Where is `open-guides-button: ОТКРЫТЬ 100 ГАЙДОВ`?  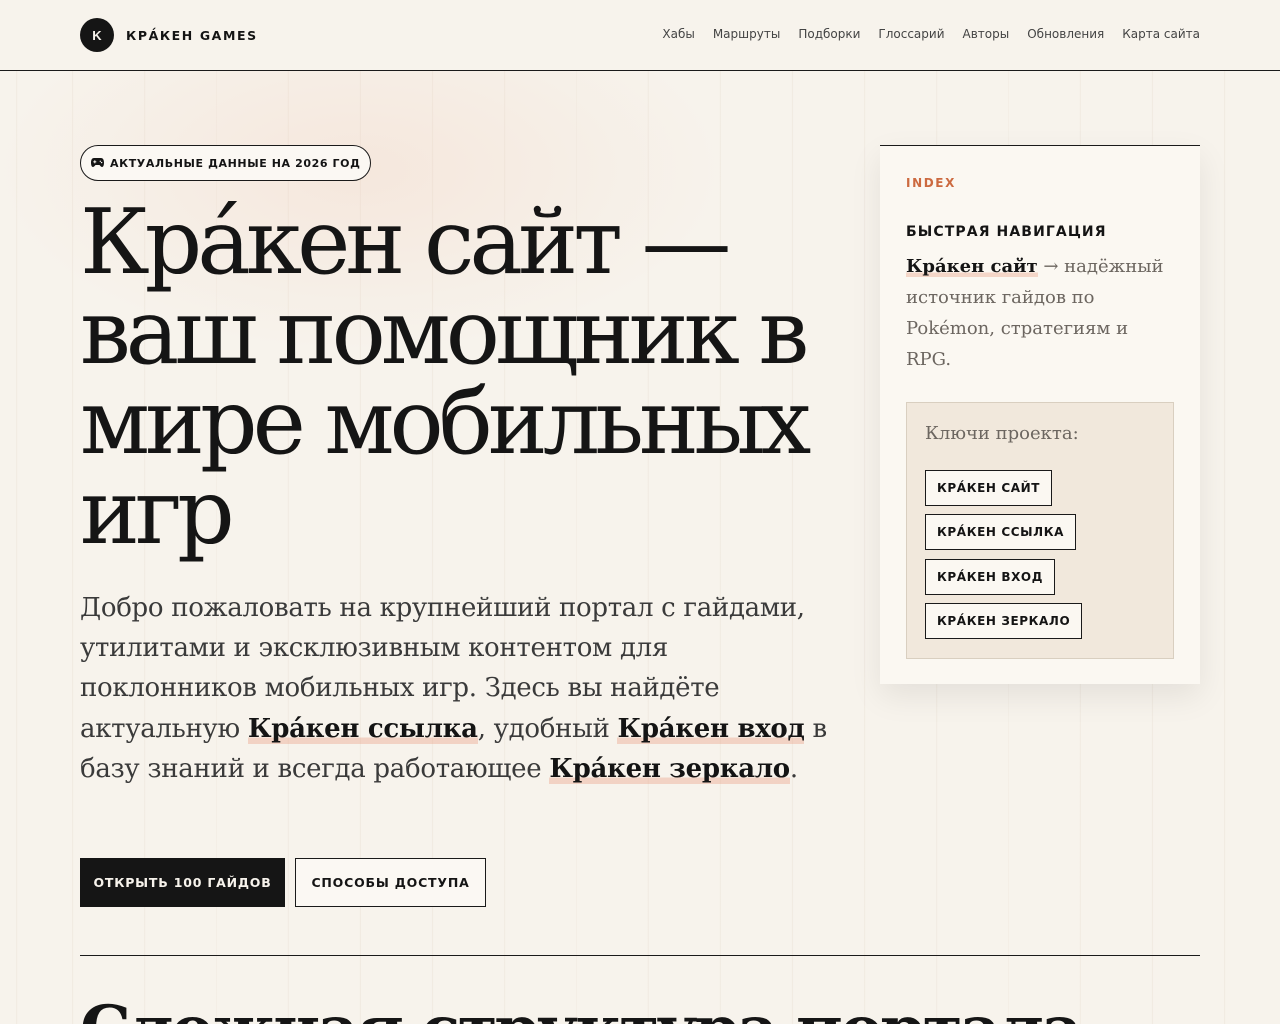 open-guides-button: ОТКРЫТЬ 100 ГАЙДОВ is located at coordinates (182, 882).